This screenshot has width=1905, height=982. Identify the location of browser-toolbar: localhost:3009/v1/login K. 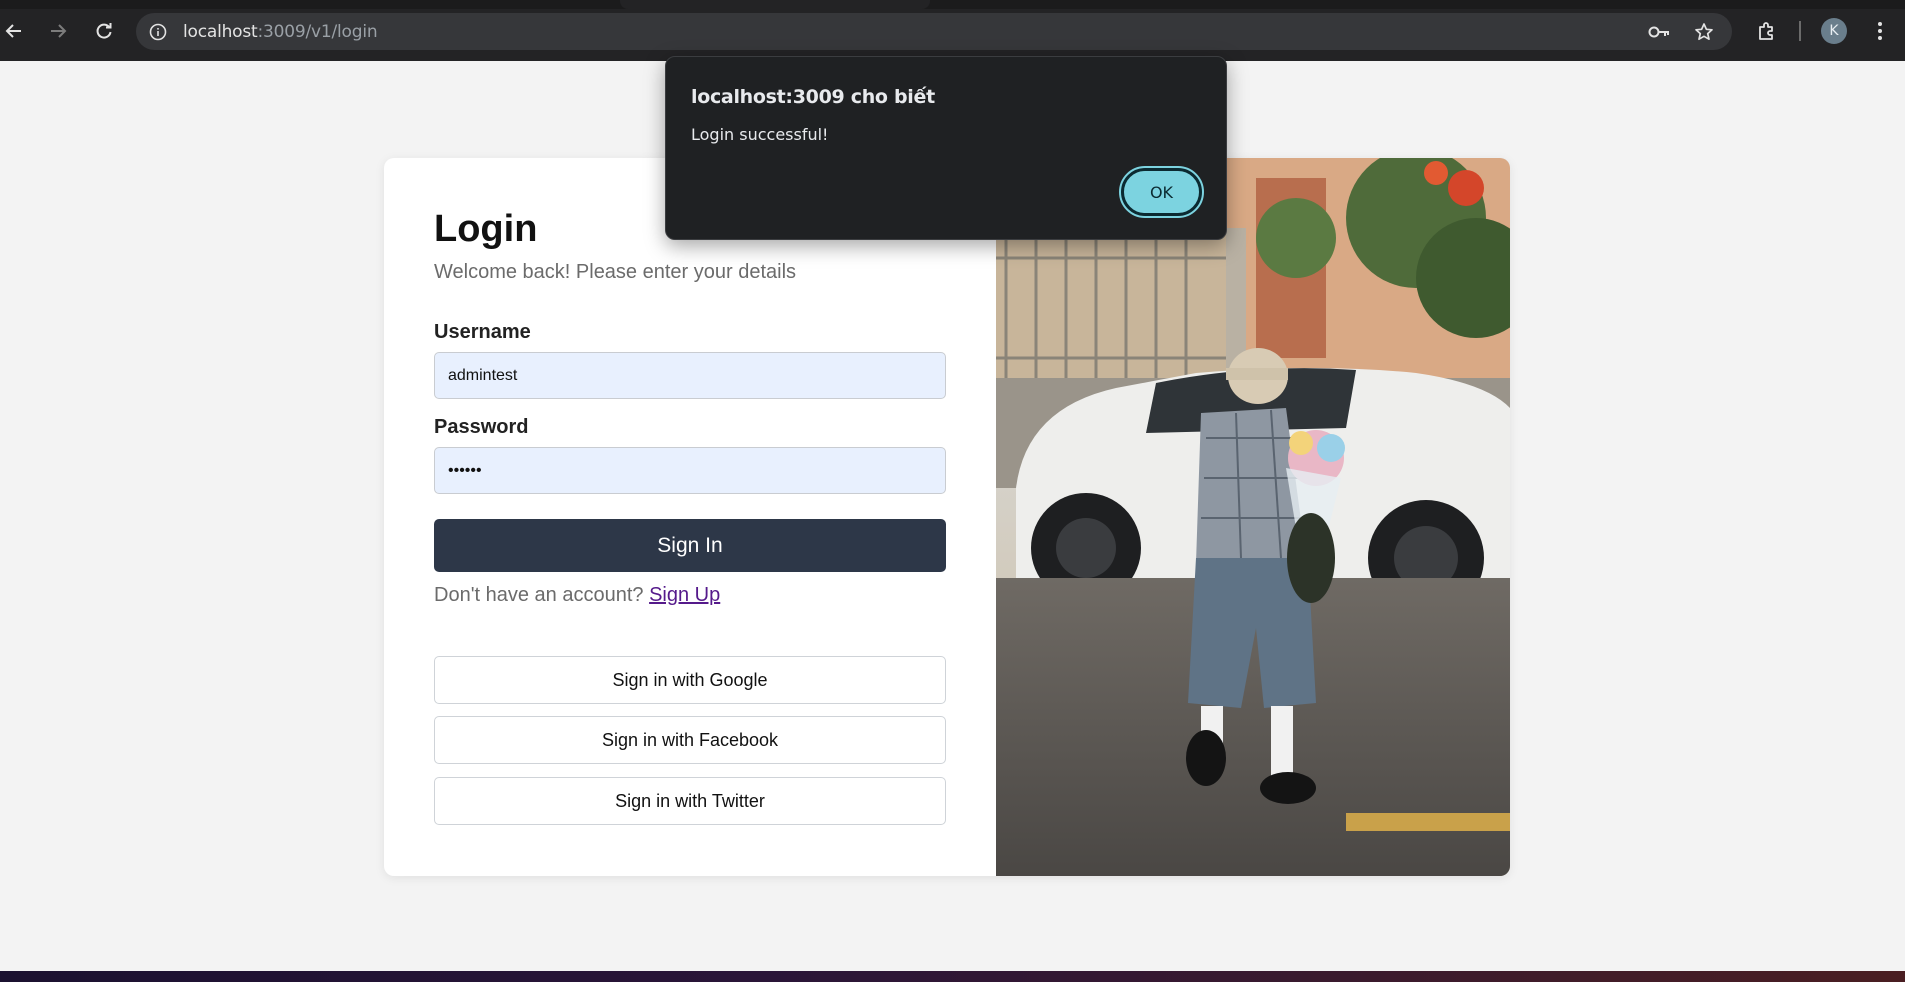
(952, 30).